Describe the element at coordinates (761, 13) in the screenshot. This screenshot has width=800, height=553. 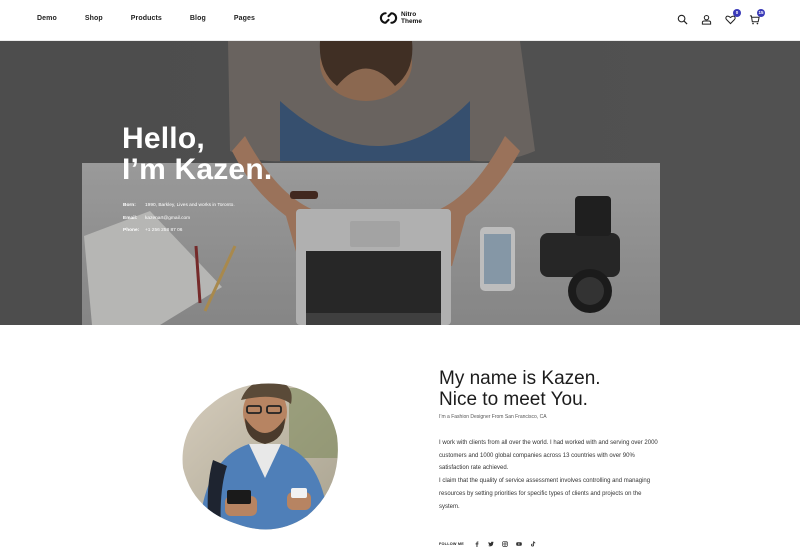
I see `cart-count-badge: 15` at that location.